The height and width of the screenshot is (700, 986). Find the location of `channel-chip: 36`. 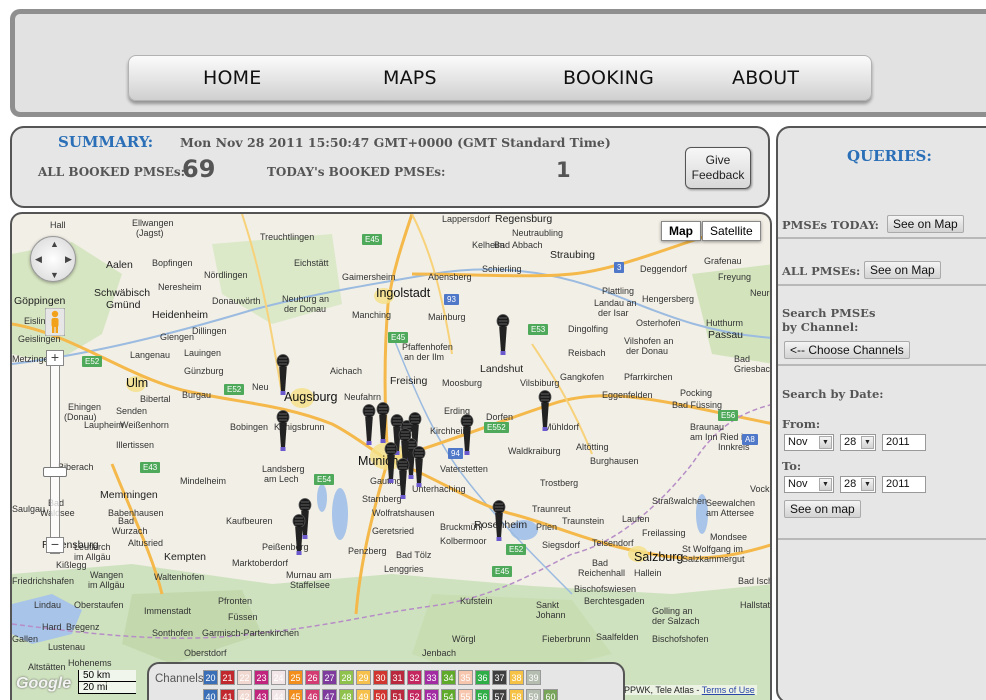

channel-chip: 36 is located at coordinates (482, 677).